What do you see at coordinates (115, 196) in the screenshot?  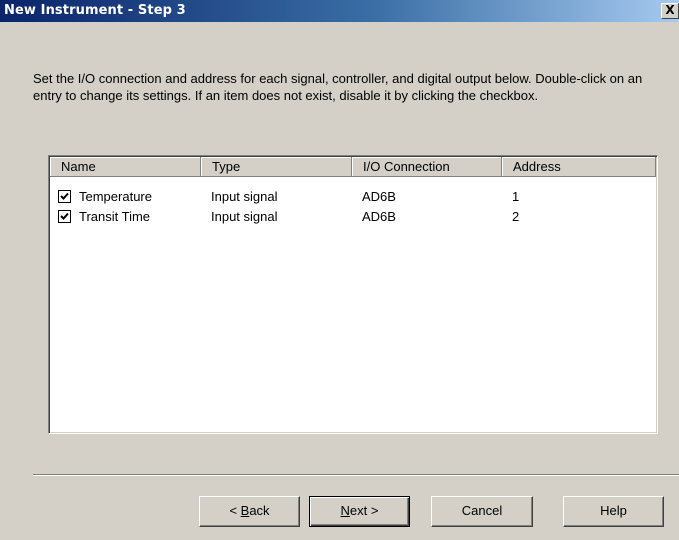 I see `row-name: Temperature` at bounding box center [115, 196].